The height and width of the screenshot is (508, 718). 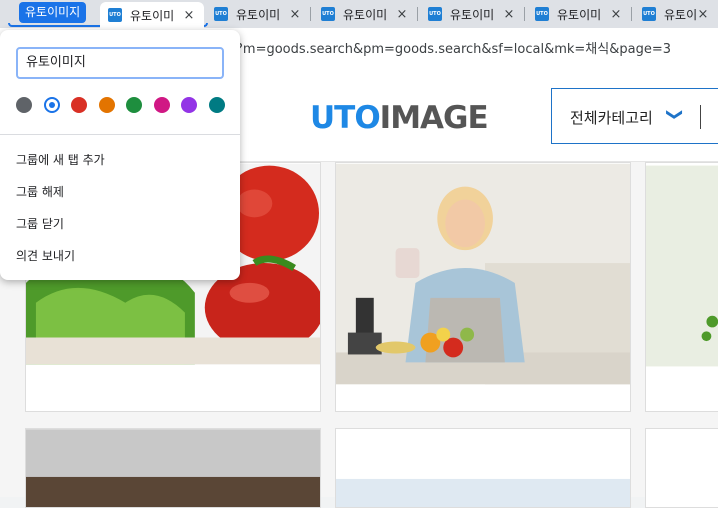 What do you see at coordinates (51, 105) in the screenshot?
I see `color-swatch-blue` at bounding box center [51, 105].